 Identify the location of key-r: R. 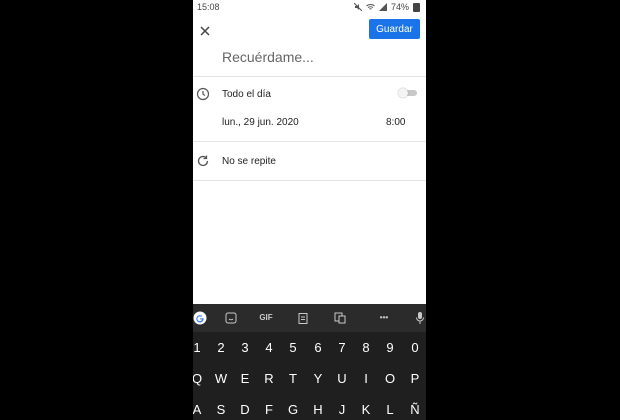
(269, 379).